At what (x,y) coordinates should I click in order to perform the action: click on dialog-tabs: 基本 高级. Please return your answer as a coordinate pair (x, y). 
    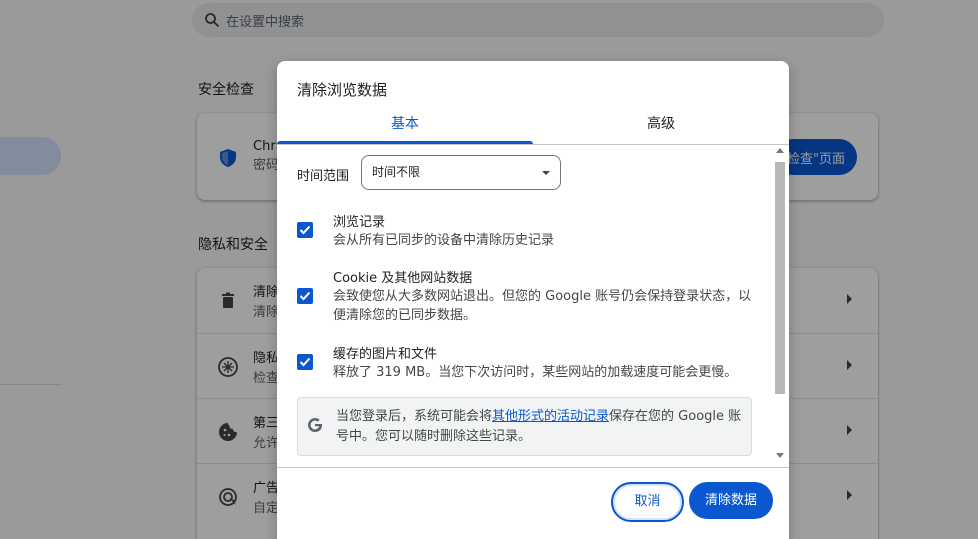
    Looking at the image, I should click on (533, 127).